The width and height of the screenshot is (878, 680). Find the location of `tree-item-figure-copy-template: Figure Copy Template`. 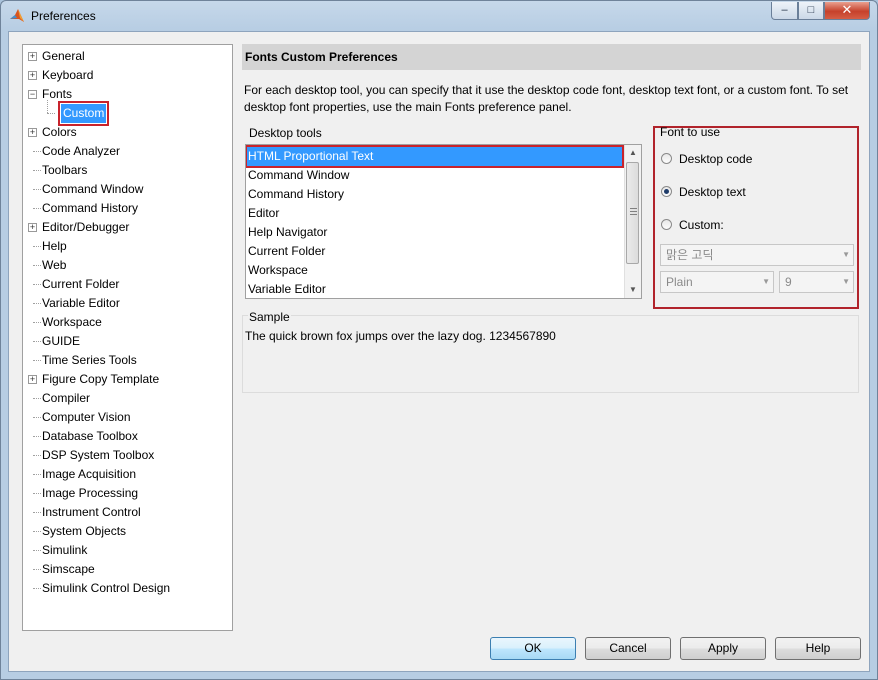

tree-item-figure-copy-template: Figure Copy Template is located at coordinates (100, 379).